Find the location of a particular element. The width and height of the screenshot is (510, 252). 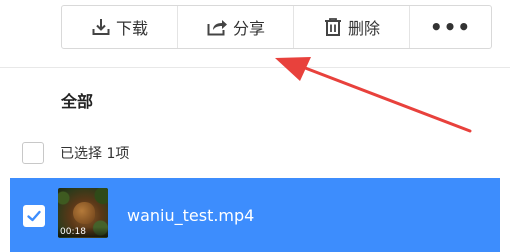

video-duration: 00:18 is located at coordinates (83, 232).